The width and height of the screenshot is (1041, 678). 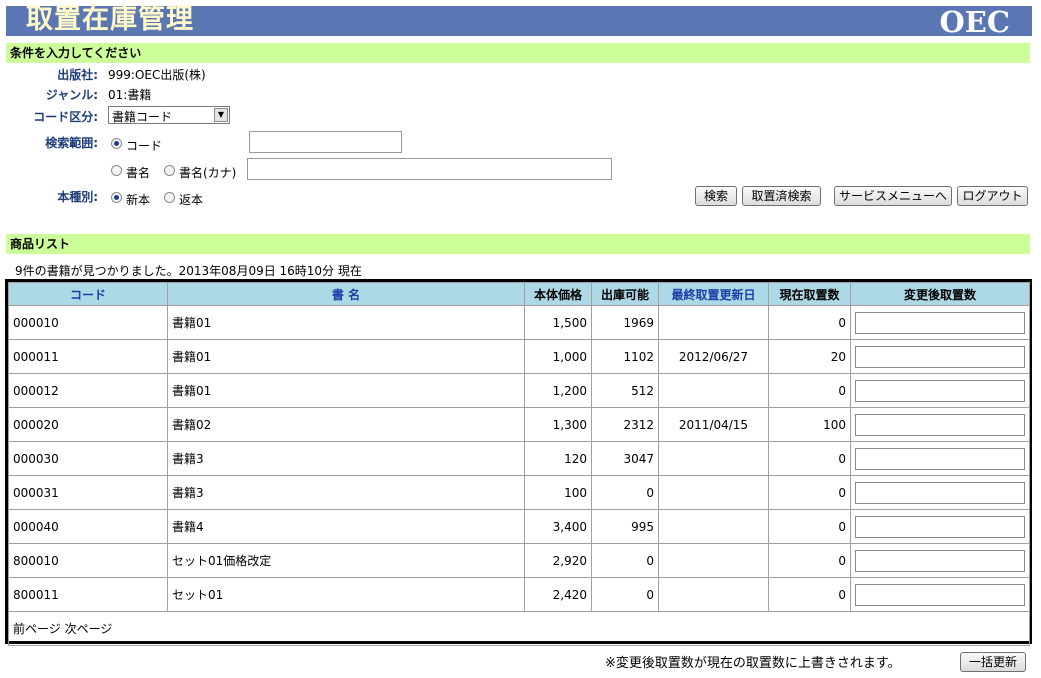 What do you see at coordinates (88, 492) in the screenshot?
I see `cell-code: 000031` at bounding box center [88, 492].